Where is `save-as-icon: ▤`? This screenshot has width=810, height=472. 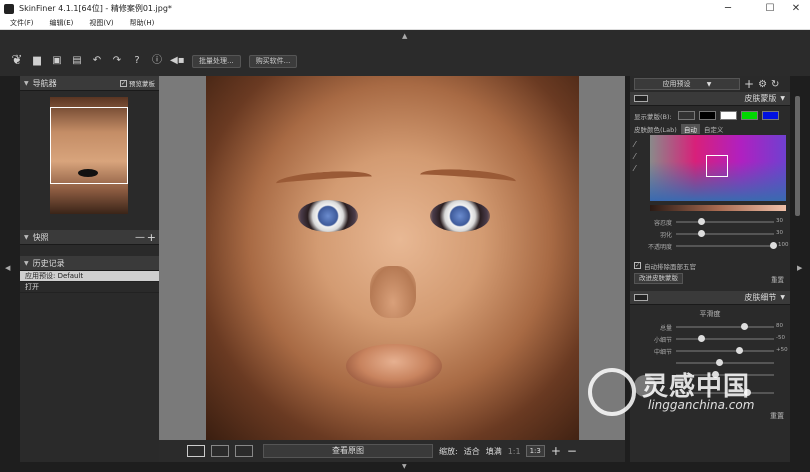
save-as-icon: ▤ is located at coordinates (77, 61).